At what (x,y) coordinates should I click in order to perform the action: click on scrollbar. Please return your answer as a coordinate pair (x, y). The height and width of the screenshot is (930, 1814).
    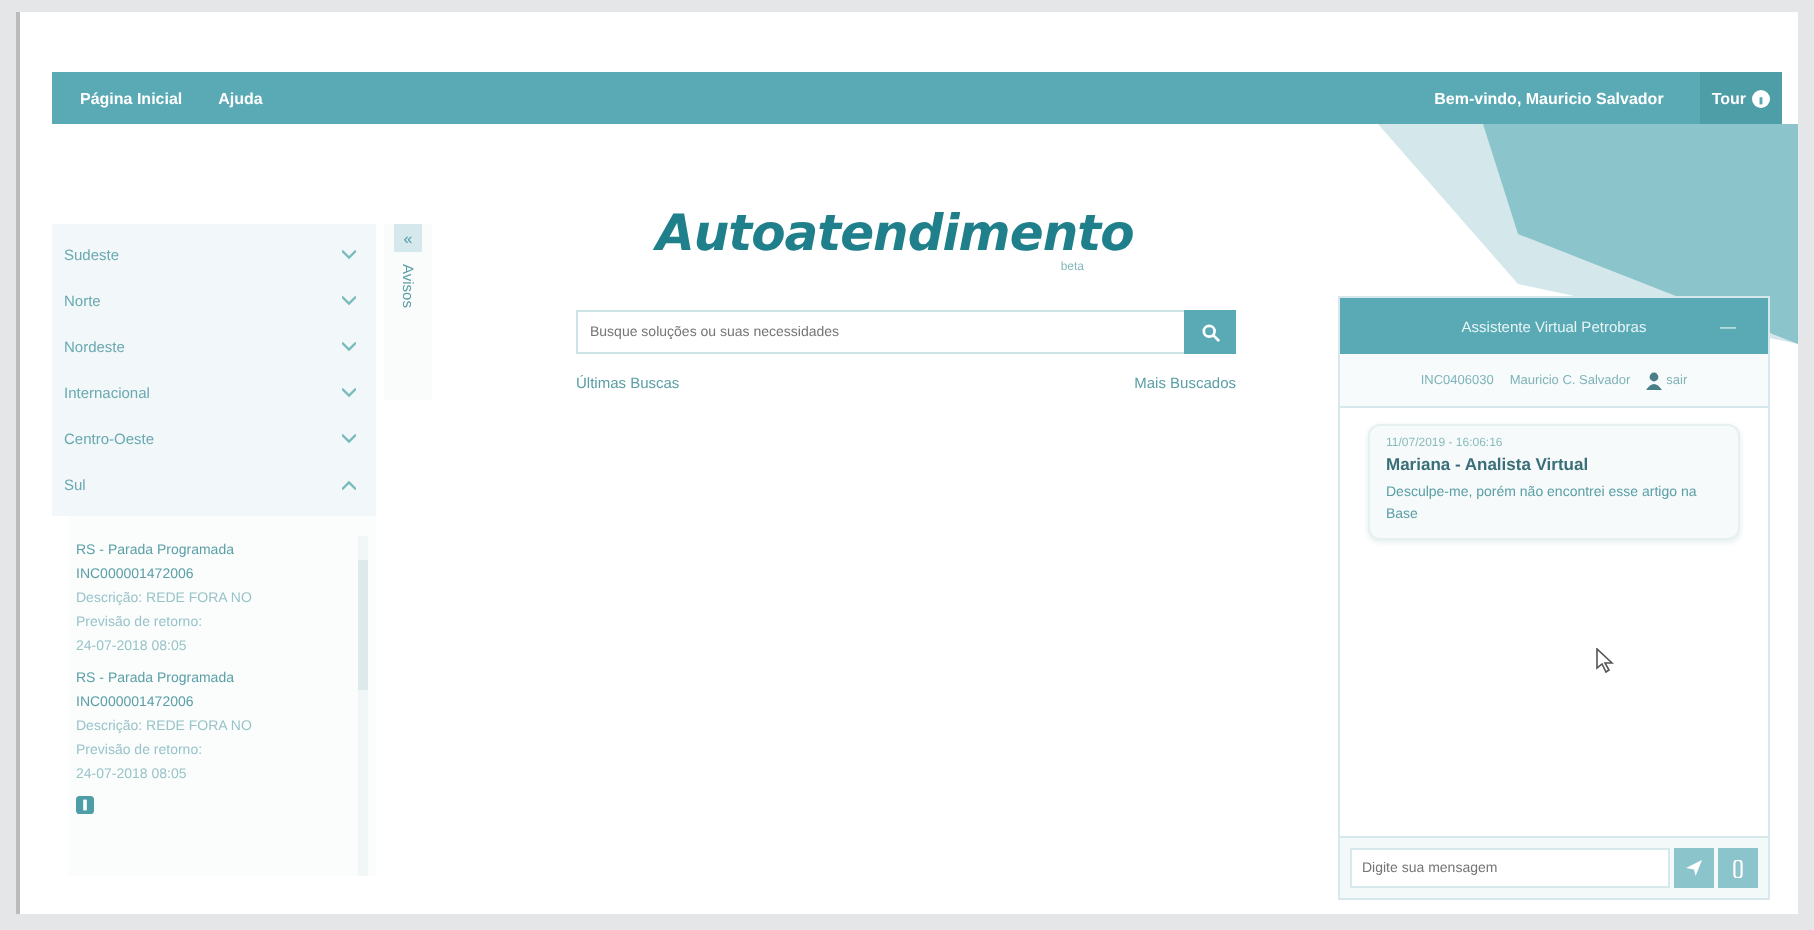
    Looking at the image, I should click on (363, 706).